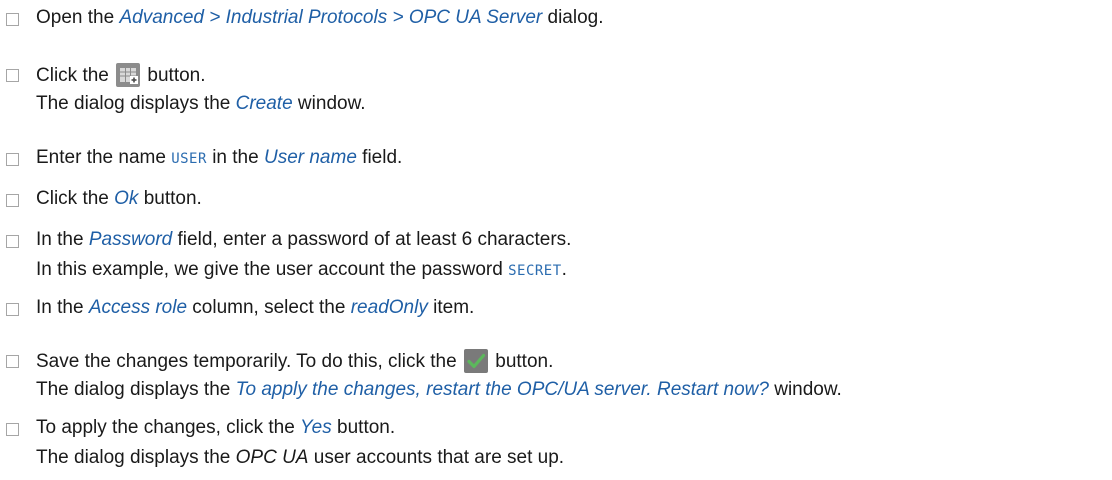 The height and width of the screenshot is (480, 1112). I want to click on field-name: User name, so click(310, 157).